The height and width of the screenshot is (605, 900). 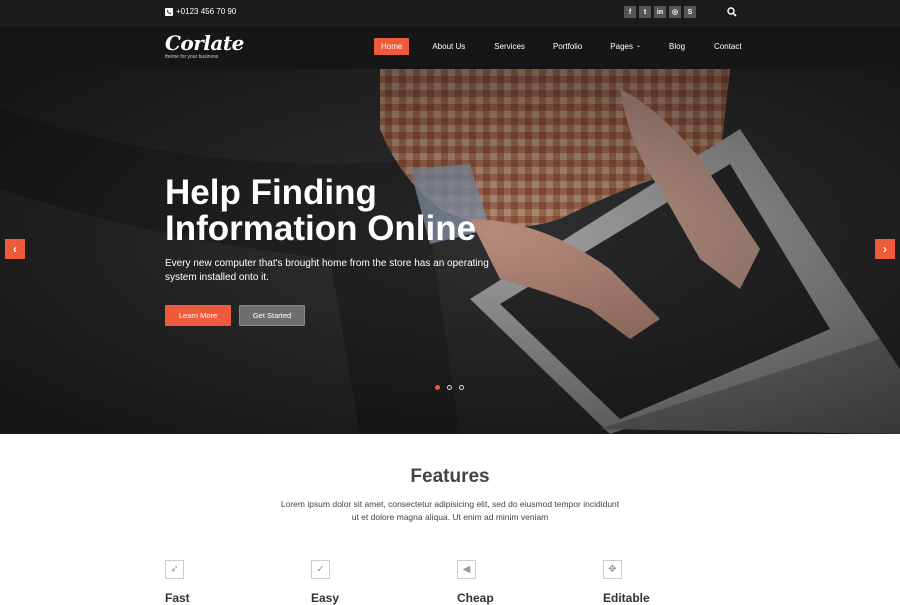 I want to click on chevron-down-icon: ⌄, so click(x=638, y=46).